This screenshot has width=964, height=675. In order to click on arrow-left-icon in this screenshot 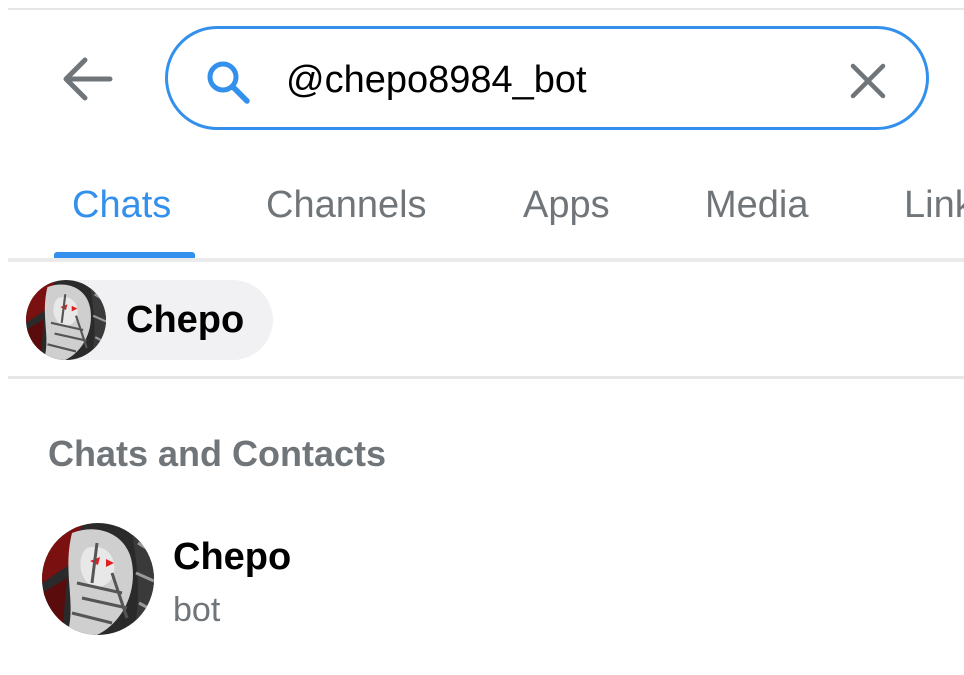, I will do `click(88, 79)`.